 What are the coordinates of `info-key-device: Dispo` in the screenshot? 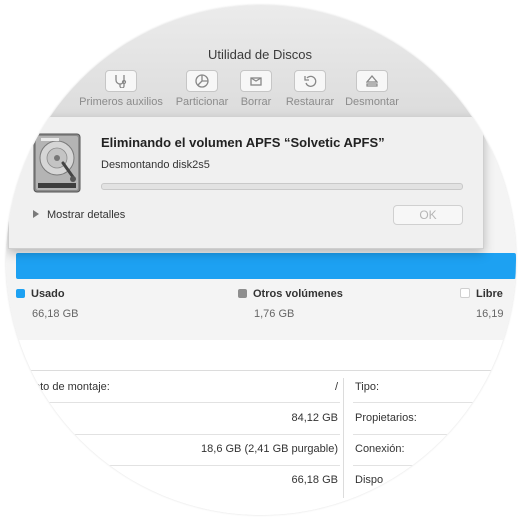 It's located at (369, 480).